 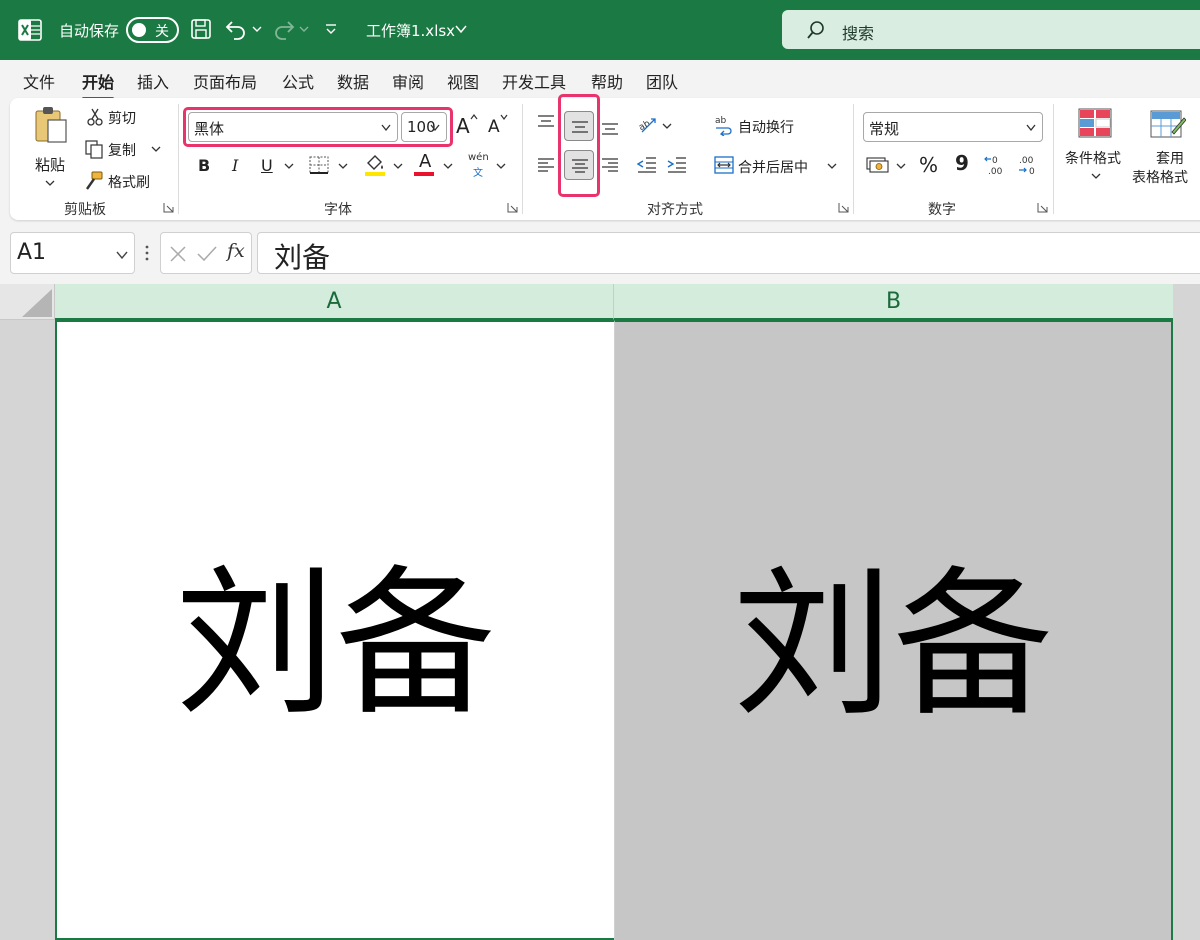 I want to click on search-box: 搜索, so click(x=991, y=29).